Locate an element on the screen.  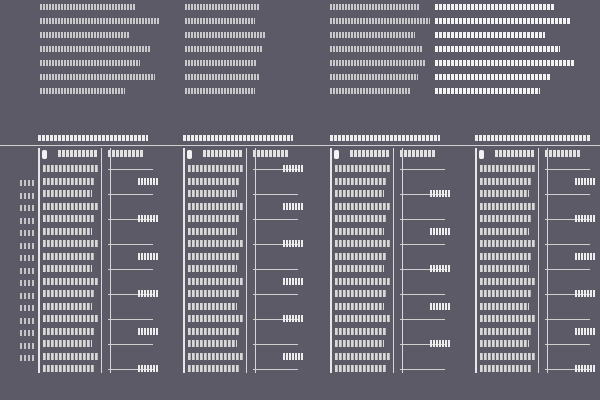
section-divider is located at coordinates (300, 145).